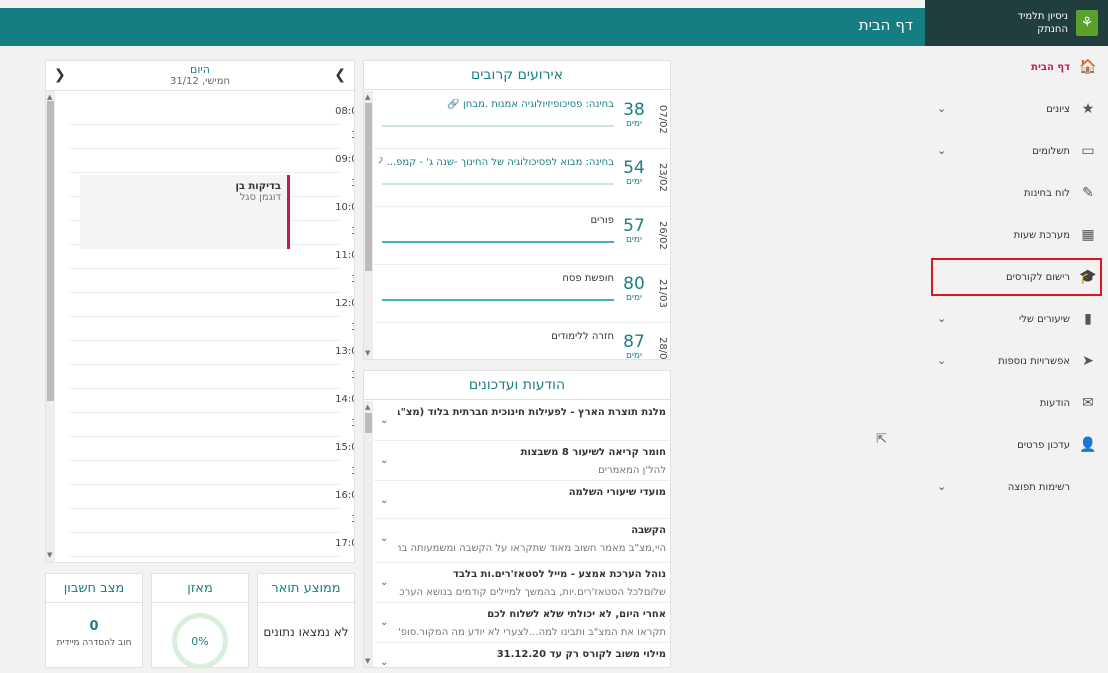  Describe the element at coordinates (1088, 193) in the screenshot. I see `edit-icon: ✎` at that location.